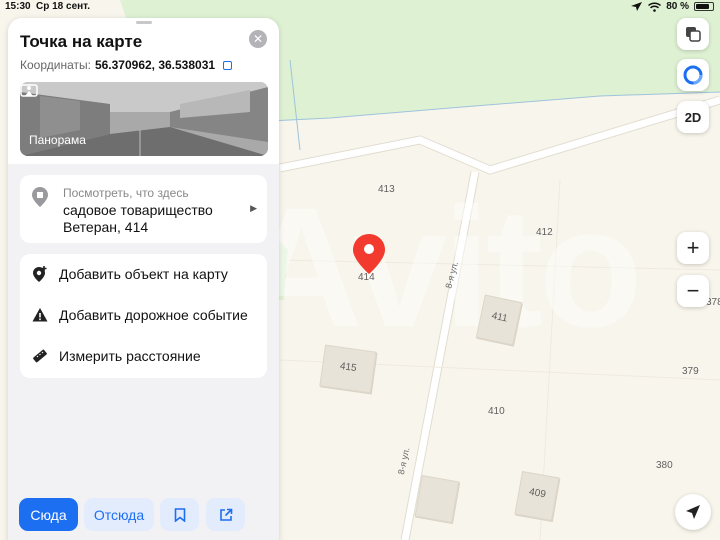 This screenshot has width=720, height=540. Describe the element at coordinates (40, 356) in the screenshot. I see `ruler-icon` at that location.